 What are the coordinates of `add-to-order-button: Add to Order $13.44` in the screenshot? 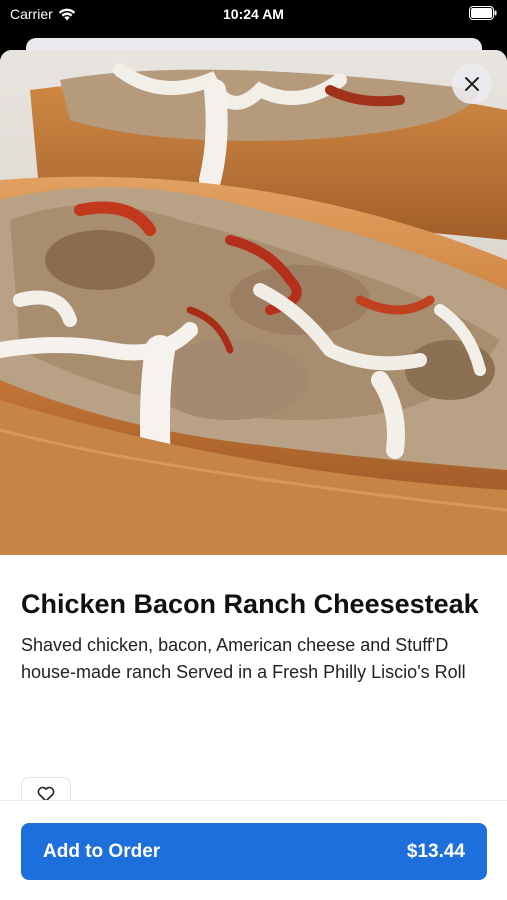 It's located at (254, 851).